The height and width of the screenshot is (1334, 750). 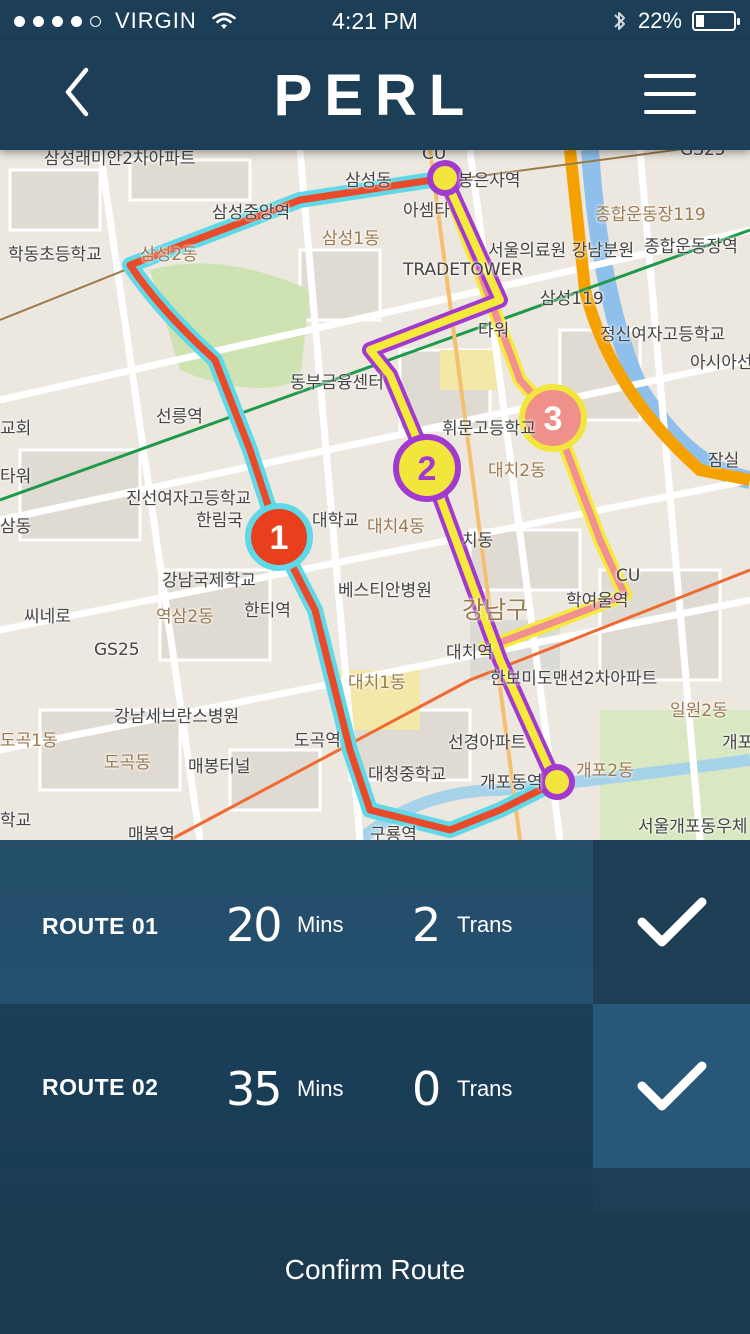 What do you see at coordinates (659, 20) in the screenshot?
I see `battery-percent: 22%` at bounding box center [659, 20].